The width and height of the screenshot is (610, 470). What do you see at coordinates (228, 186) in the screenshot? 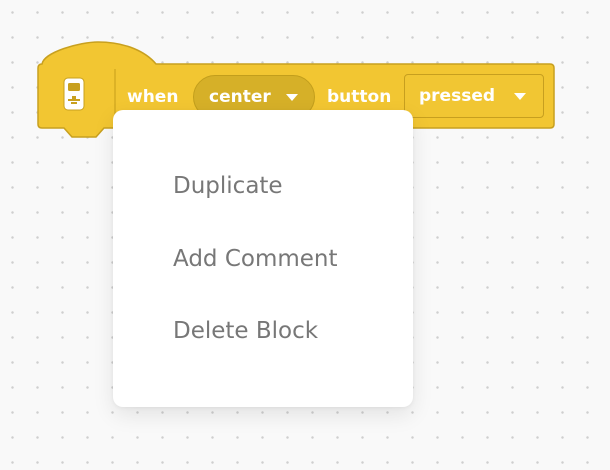
I see `menu-item-label: Duplicate` at bounding box center [228, 186].